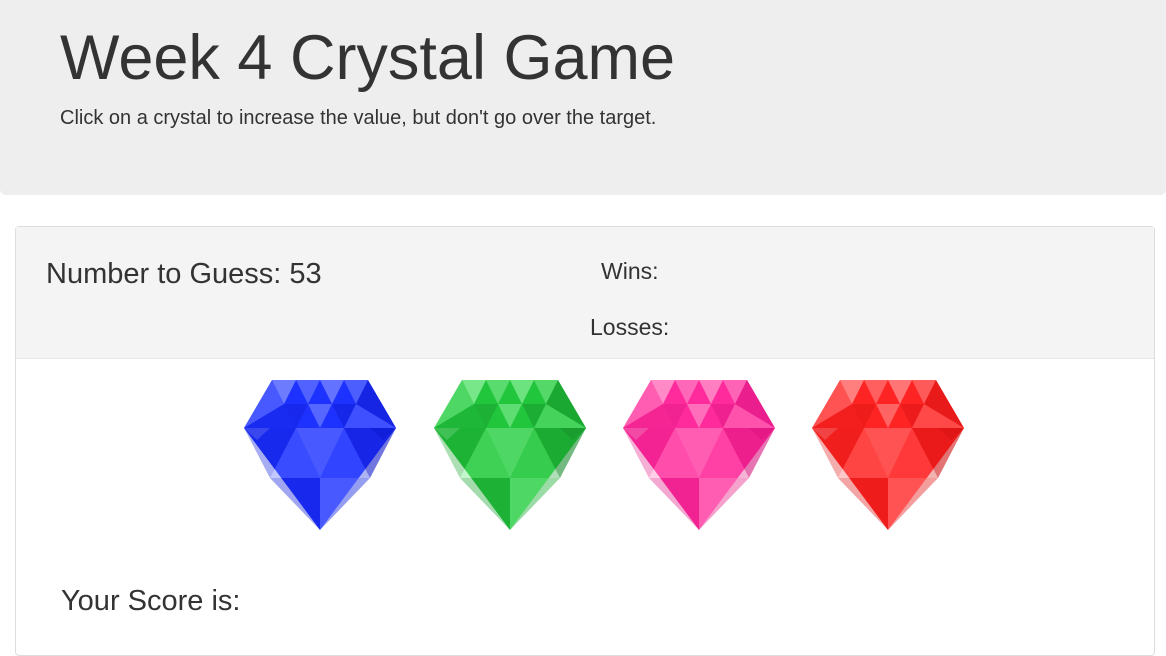 The width and height of the screenshot is (1166, 656). I want to click on pink-gem-icon, so click(699, 455).